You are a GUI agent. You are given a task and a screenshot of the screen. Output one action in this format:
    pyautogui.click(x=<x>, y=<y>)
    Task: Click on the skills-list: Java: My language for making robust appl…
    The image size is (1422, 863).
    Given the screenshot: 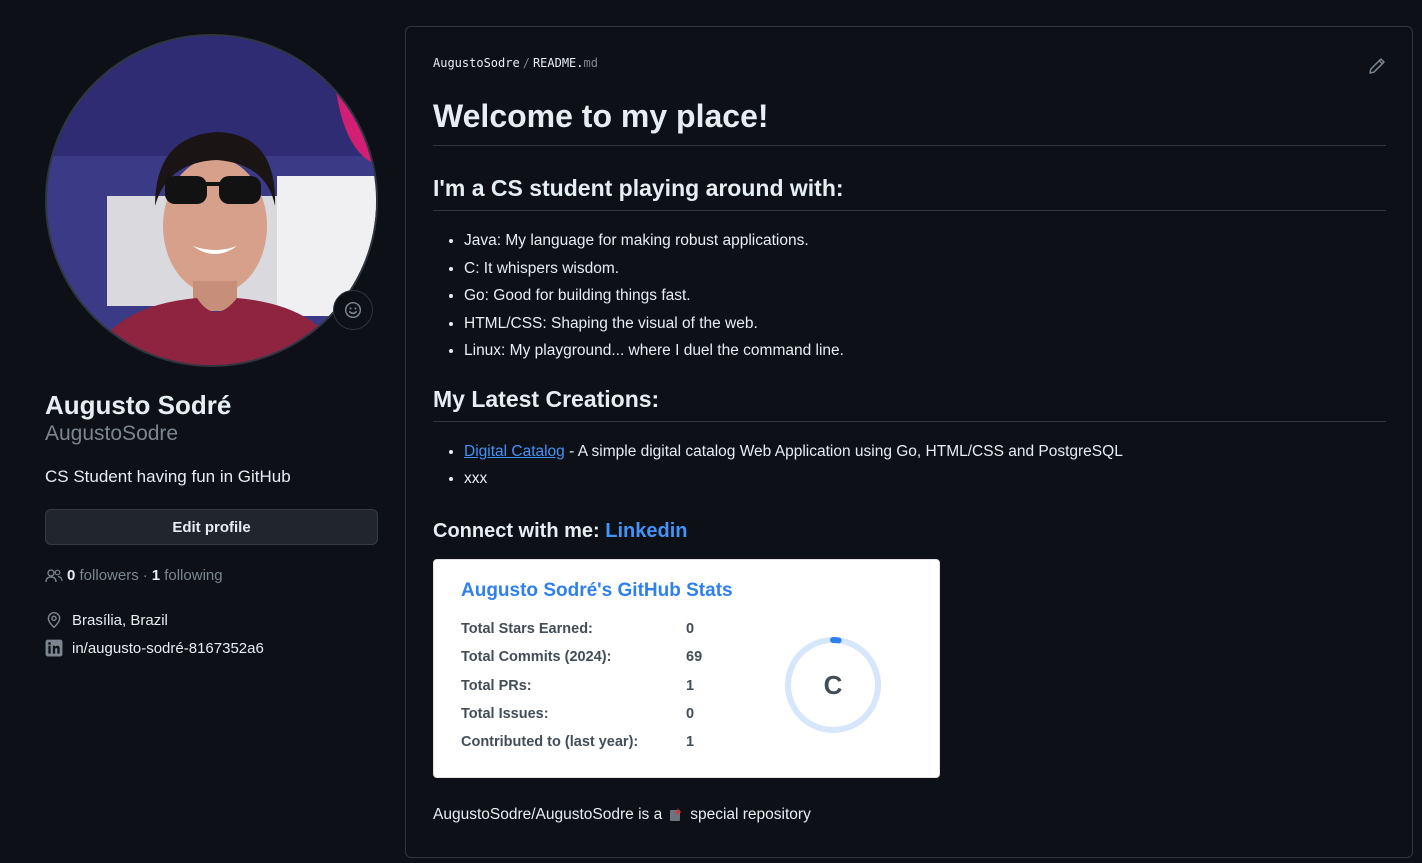 What is the action you would take?
    pyautogui.click(x=909, y=296)
    